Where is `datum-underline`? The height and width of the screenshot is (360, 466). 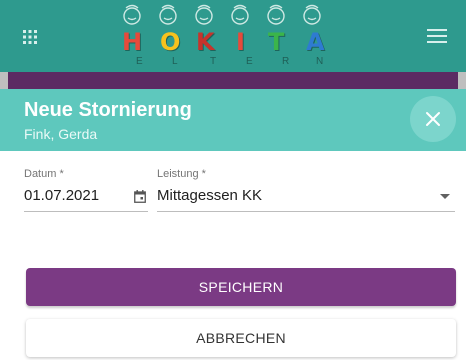 datum-underline is located at coordinates (86, 211).